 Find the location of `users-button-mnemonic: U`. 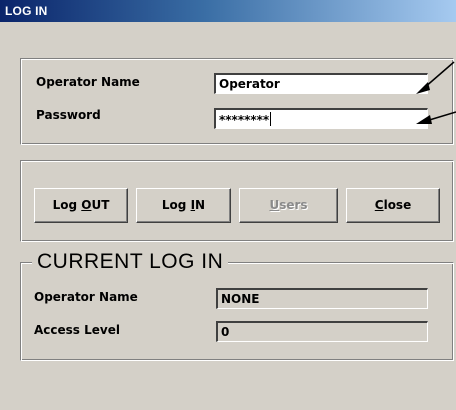

users-button-mnemonic: U is located at coordinates (274, 205).